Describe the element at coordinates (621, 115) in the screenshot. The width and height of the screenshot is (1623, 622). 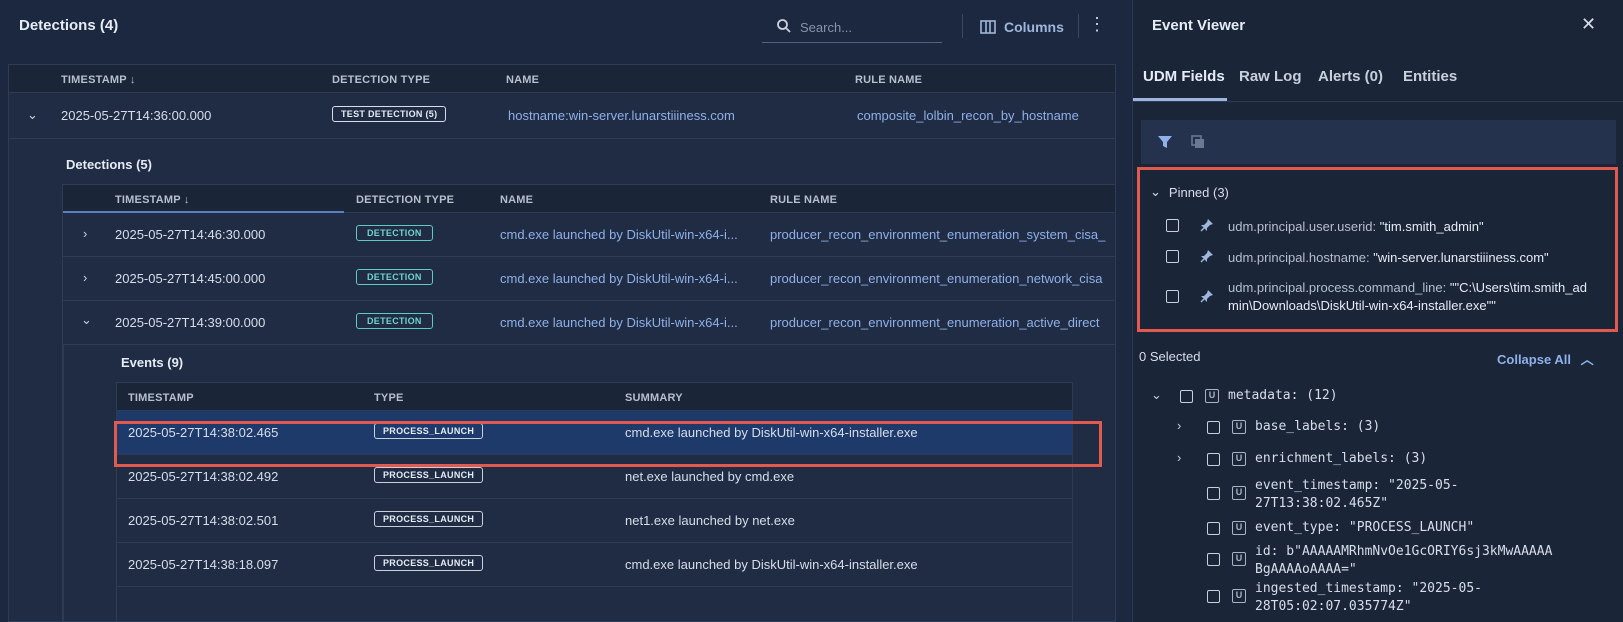
I see `detection-name-link: hostname:win-server.lunarstiiiness.com` at that location.